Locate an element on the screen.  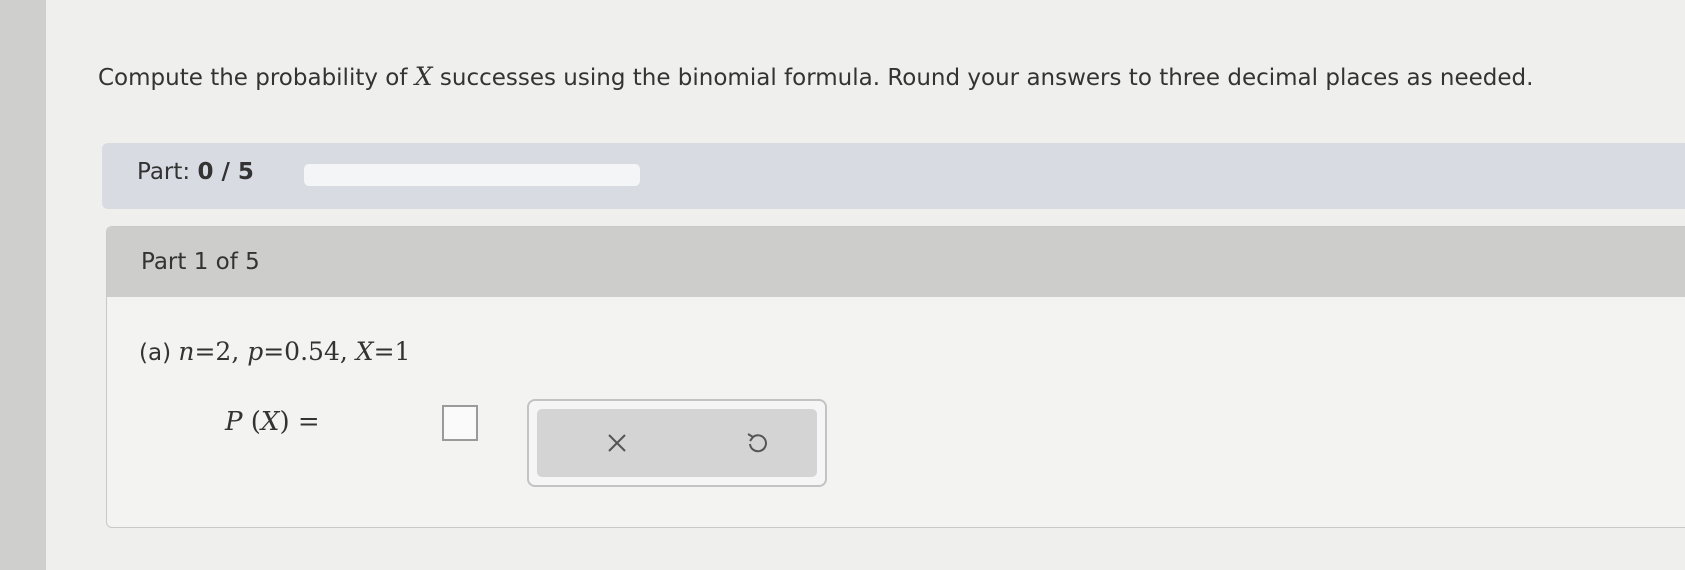
close-icon is located at coordinates (617, 443).